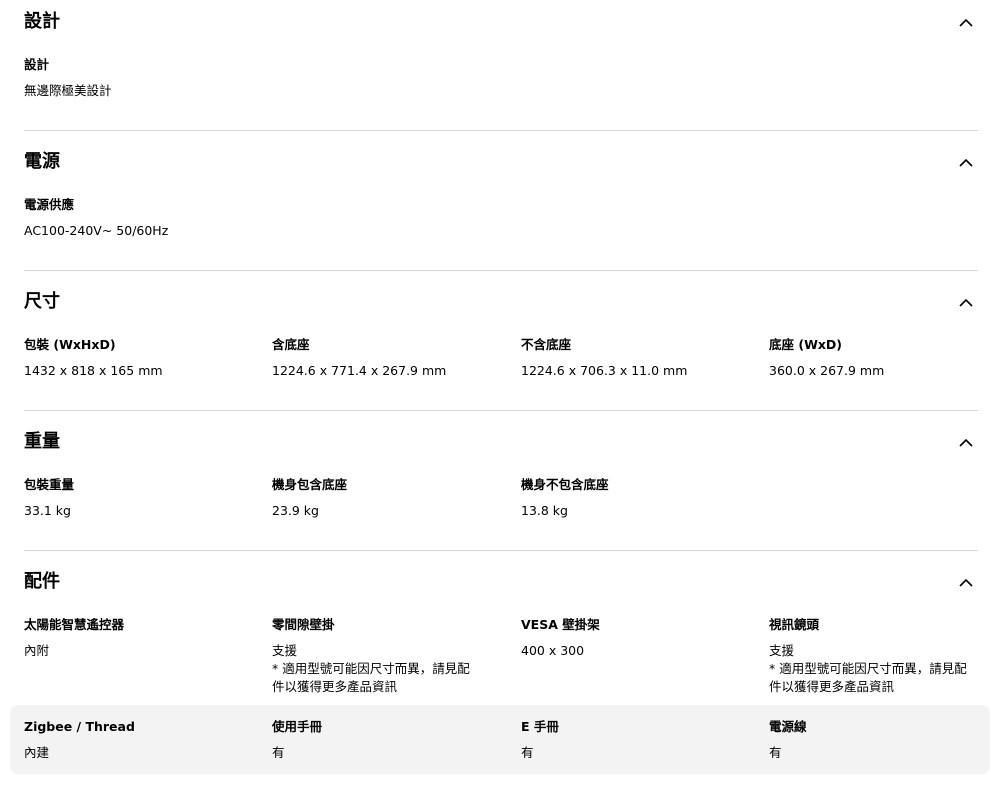 This screenshot has width=1000, height=785. What do you see at coordinates (303, 624) in the screenshot?
I see `spec-label: 零間隙壁掛` at bounding box center [303, 624].